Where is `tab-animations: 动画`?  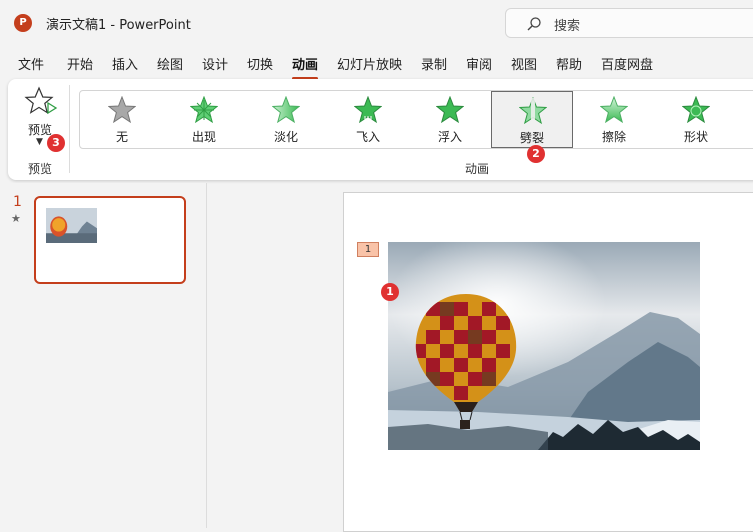
tab-animations: 动画 is located at coordinates (305, 67).